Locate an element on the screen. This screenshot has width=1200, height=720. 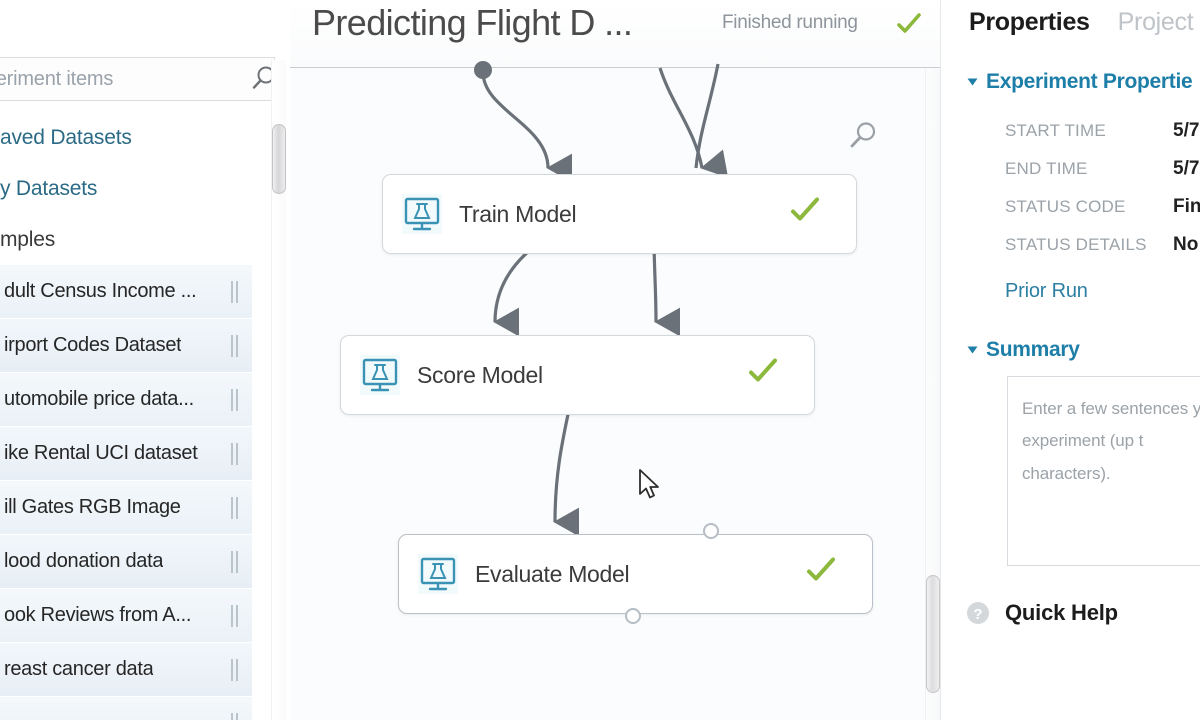
list-item: reast cancer data is located at coordinates (126, 670).